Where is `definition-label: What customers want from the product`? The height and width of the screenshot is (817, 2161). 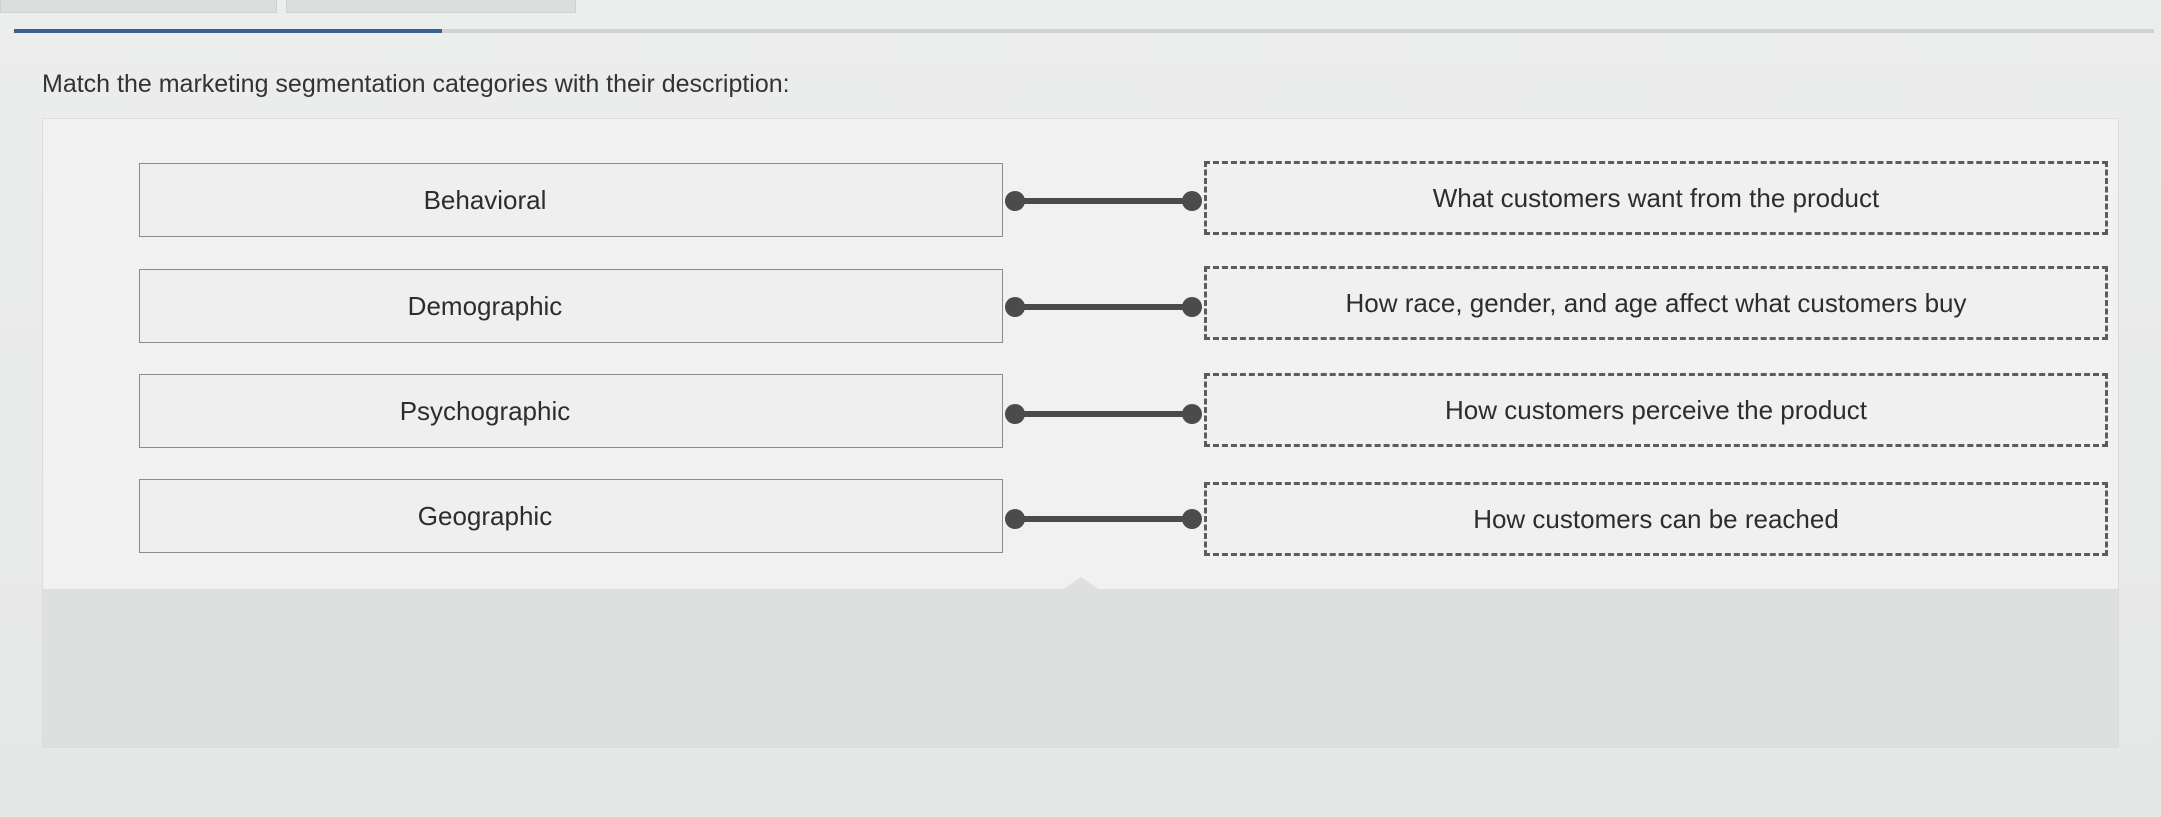
definition-label: What customers want from the product is located at coordinates (1656, 197).